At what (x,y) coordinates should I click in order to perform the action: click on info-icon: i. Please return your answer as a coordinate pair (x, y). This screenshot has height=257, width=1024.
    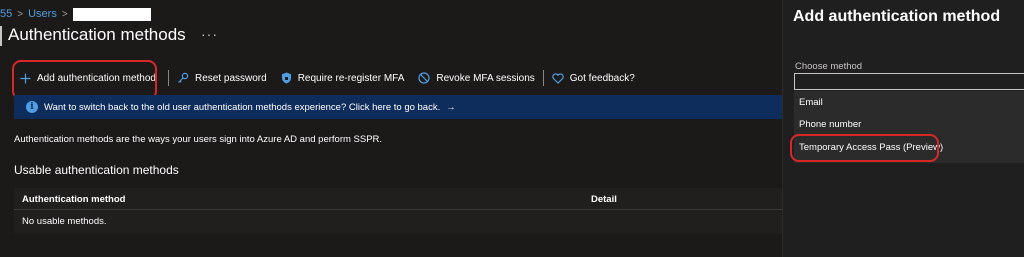
    Looking at the image, I should click on (32, 107).